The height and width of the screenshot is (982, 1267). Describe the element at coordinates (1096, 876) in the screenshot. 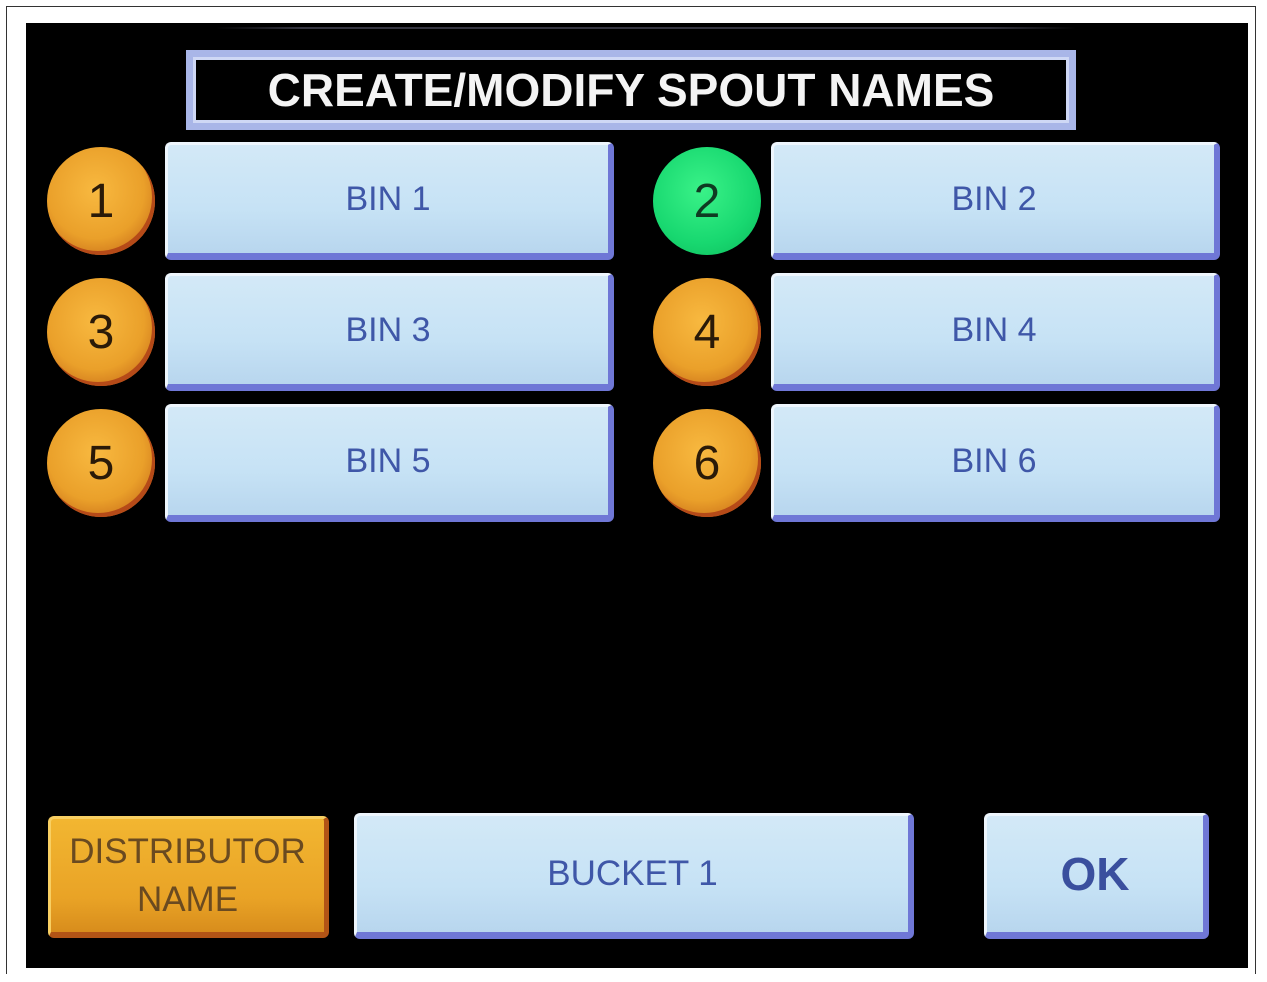

I see `ok-button: OK` at that location.